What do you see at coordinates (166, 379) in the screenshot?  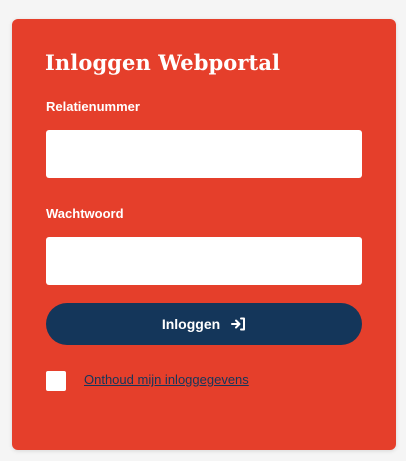 I see `remember-me-link: Onthoud mijn inloggegevens` at bounding box center [166, 379].